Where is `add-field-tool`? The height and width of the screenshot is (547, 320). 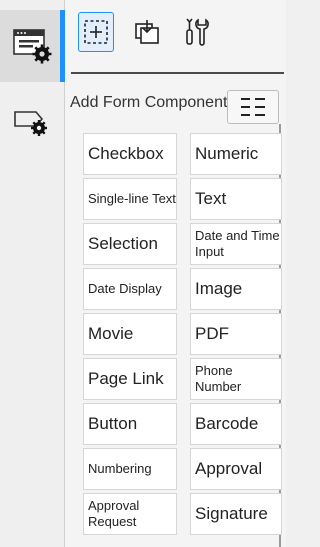
add-field-tool is located at coordinates (96, 32).